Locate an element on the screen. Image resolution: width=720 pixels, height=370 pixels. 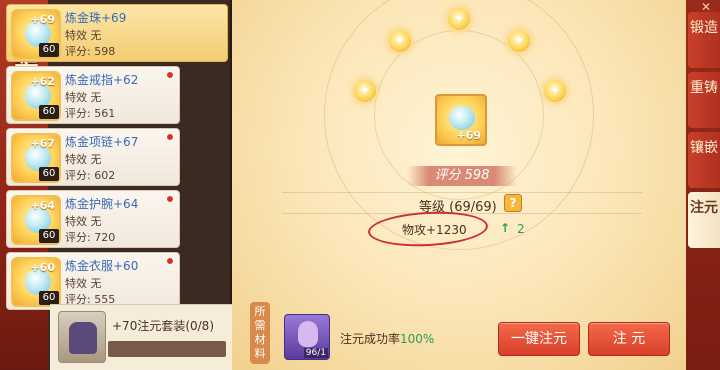
success-rate-value: 100% is located at coordinates (417, 339).